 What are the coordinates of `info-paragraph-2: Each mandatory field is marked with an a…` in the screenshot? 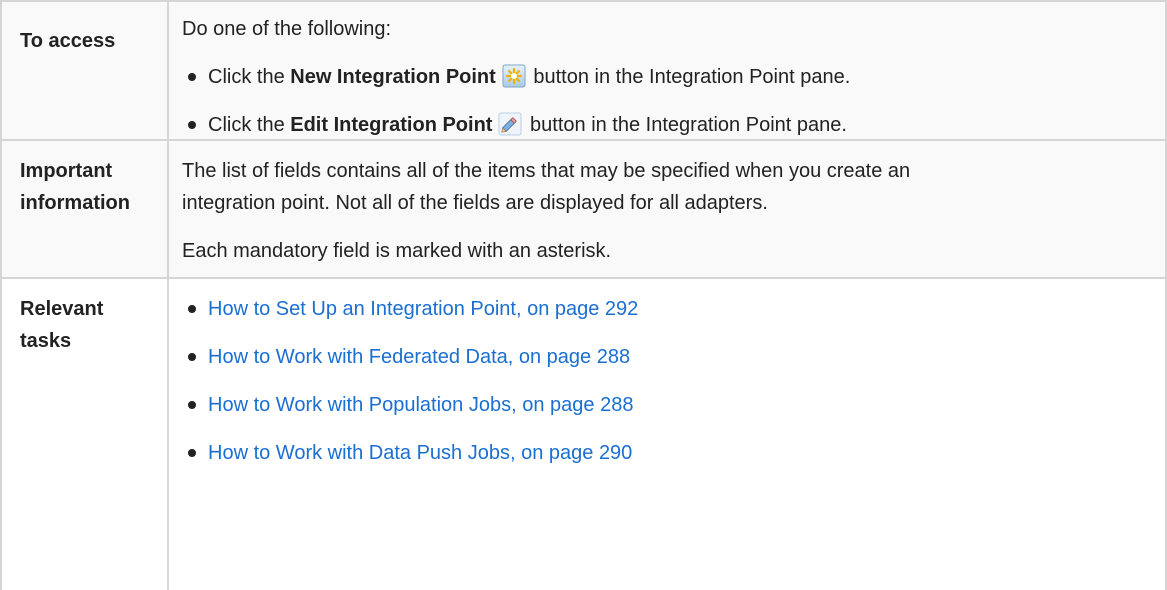 It's located at (397, 251).